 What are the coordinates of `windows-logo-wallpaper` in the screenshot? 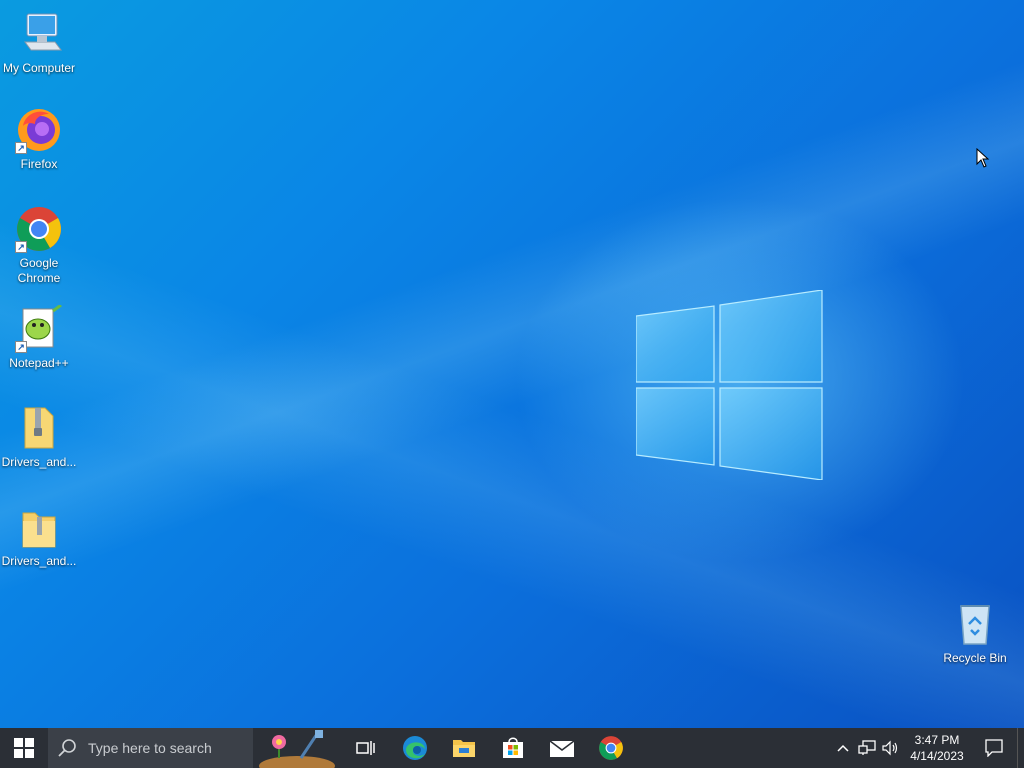 It's located at (729, 385).